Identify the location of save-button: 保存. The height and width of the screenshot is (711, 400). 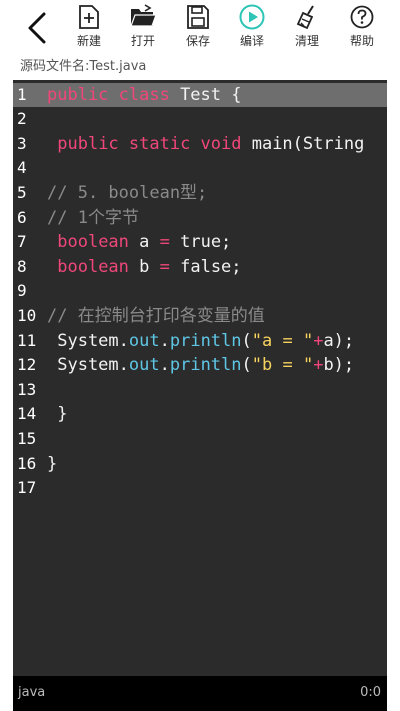
(198, 29).